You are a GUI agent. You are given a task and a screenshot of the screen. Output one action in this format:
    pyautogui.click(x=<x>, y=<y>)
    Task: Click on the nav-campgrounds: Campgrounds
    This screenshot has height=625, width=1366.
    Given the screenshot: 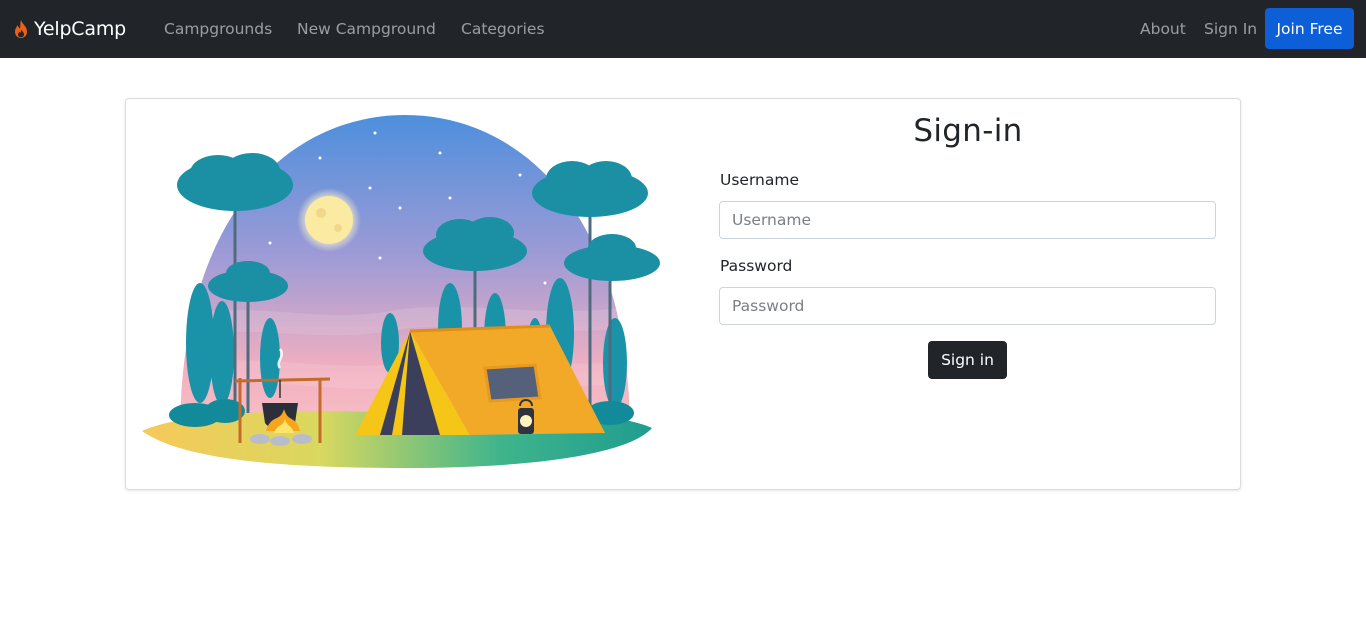 What is the action you would take?
    pyautogui.click(x=218, y=29)
    